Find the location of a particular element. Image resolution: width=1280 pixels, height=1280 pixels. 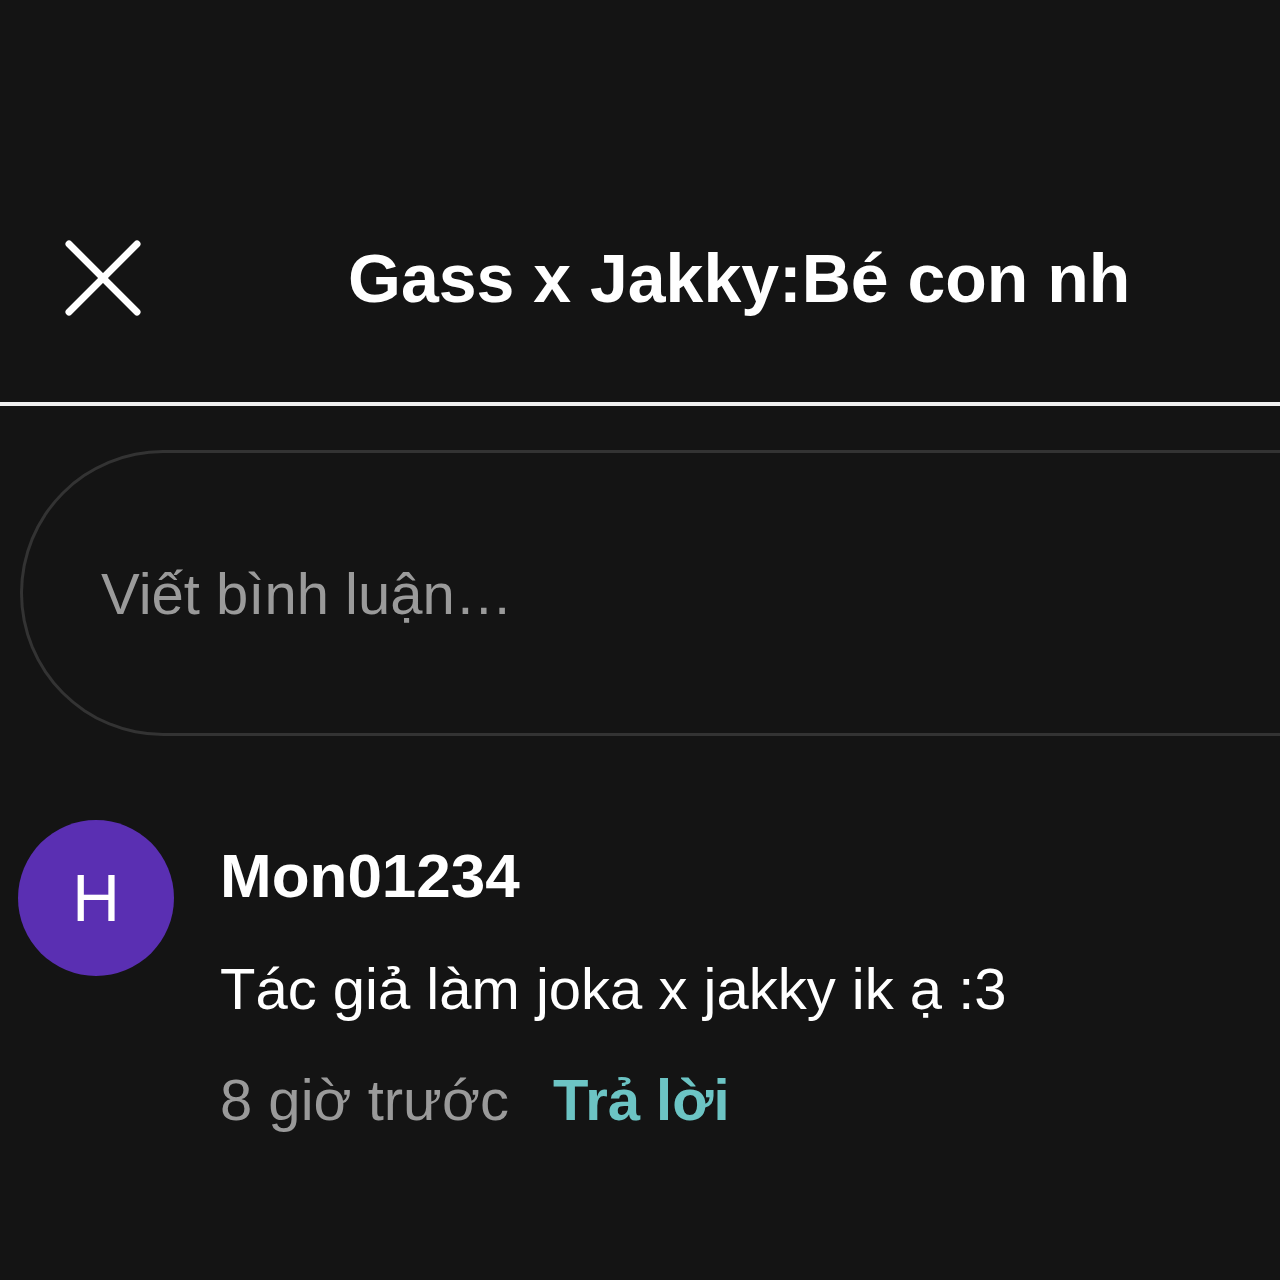

avatar: H is located at coordinates (96, 898).